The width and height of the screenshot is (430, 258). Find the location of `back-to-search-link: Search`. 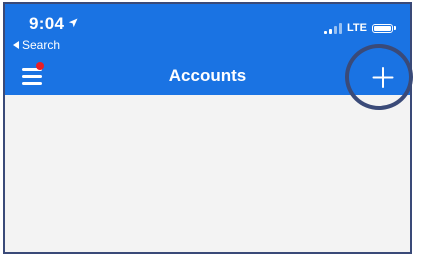

back-to-search-link: Search is located at coordinates (36, 45).